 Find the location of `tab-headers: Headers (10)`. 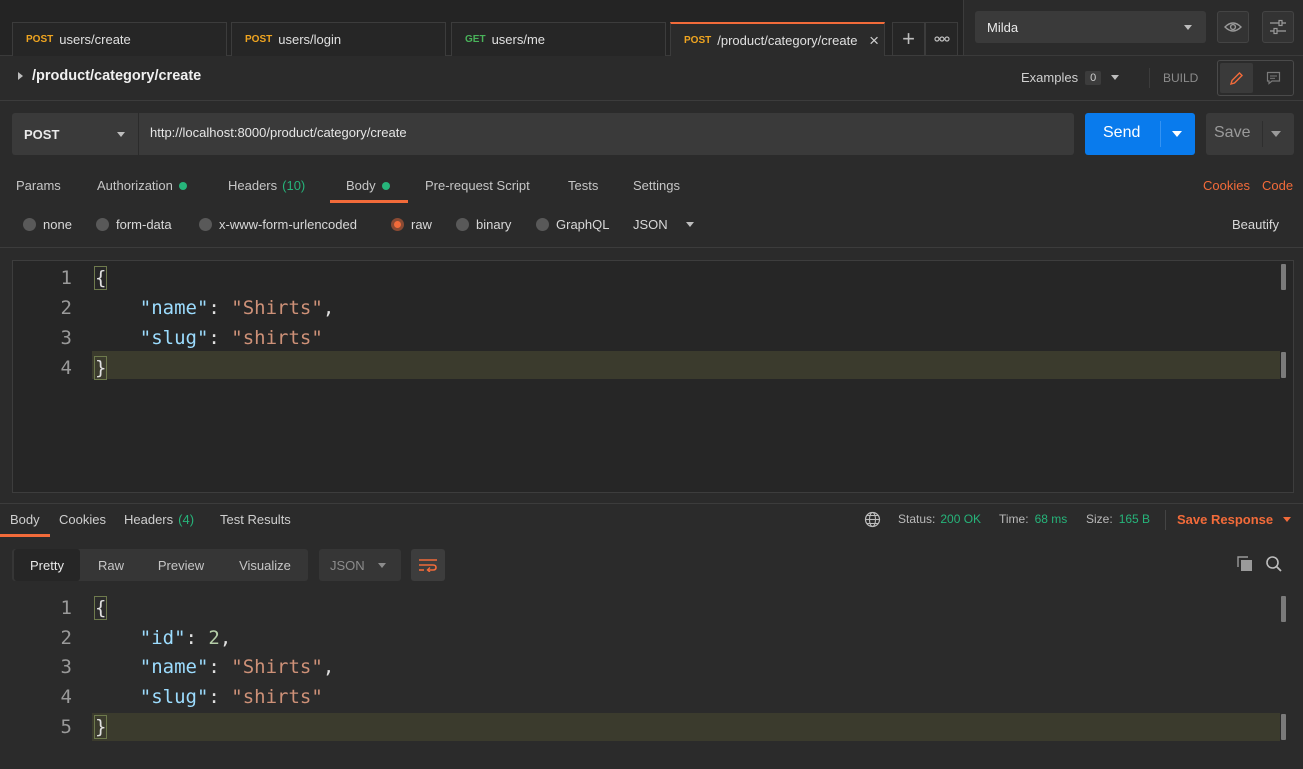

tab-headers: Headers (10) is located at coordinates (266, 185).